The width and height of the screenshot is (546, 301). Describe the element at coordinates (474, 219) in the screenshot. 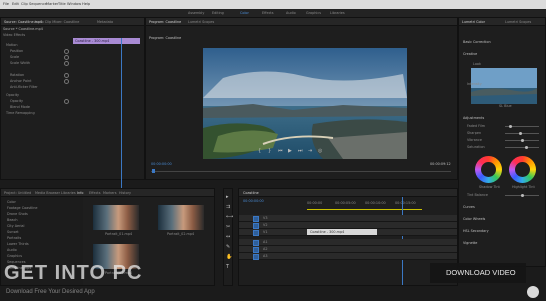

I see `section-color-wheels: Color Wheels` at that location.